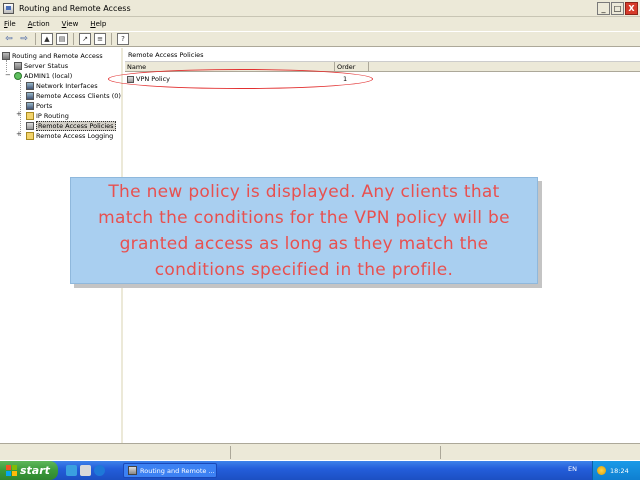 This screenshot has height=480, width=640. Describe the element at coordinates (24, 39) in the screenshot. I see `forward-icon: ⇨` at that location.